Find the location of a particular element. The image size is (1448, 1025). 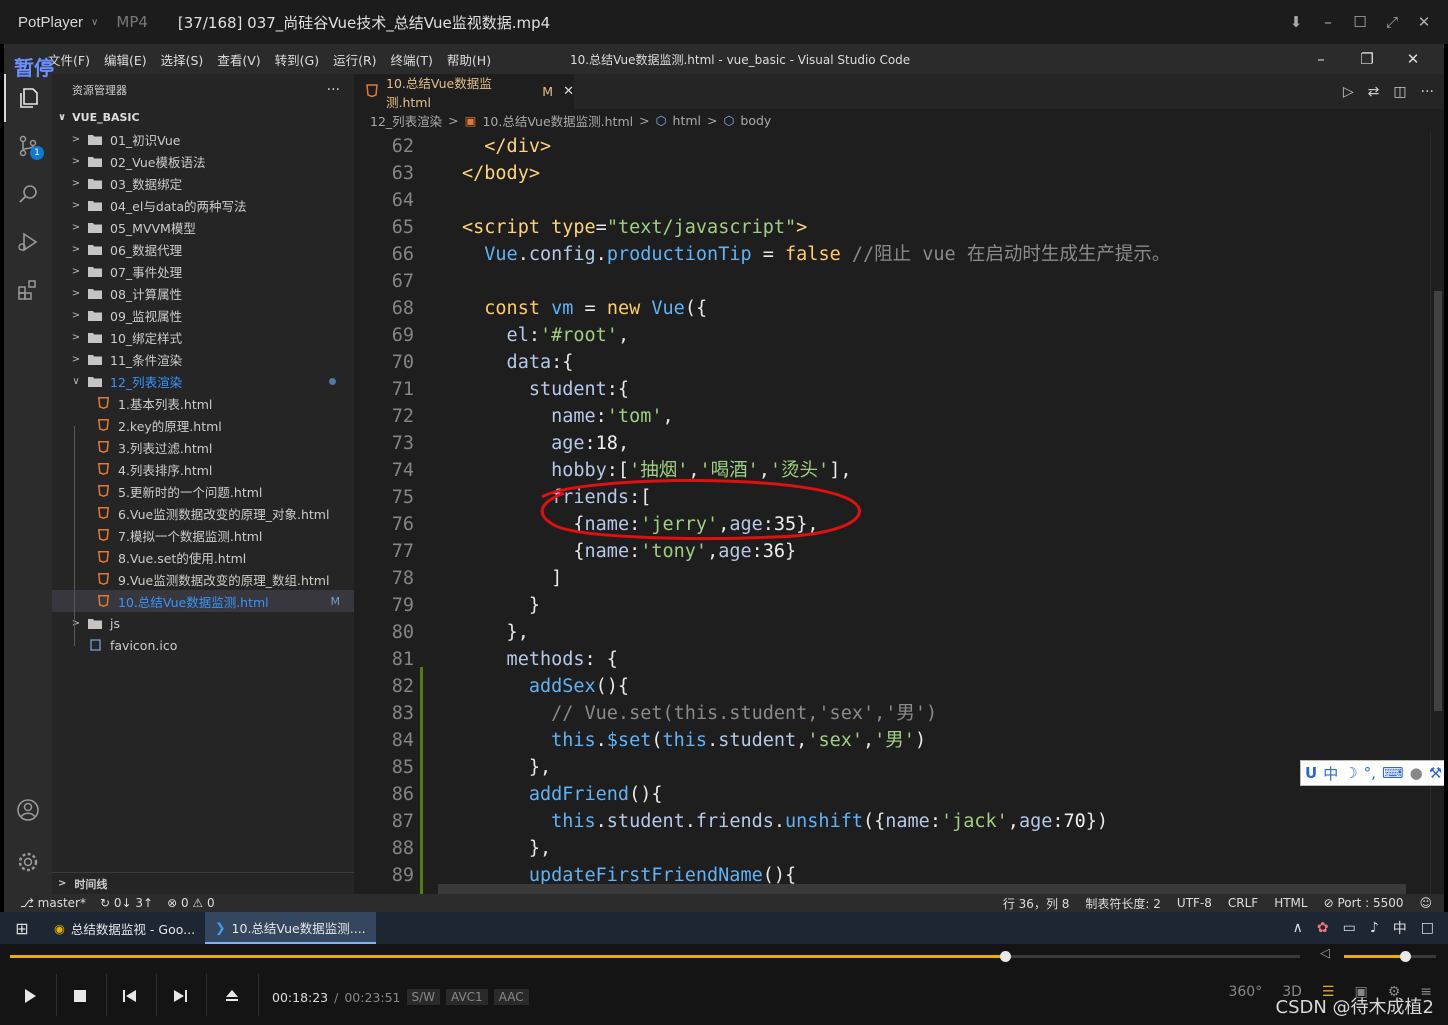

eject-button is located at coordinates (232, 996).